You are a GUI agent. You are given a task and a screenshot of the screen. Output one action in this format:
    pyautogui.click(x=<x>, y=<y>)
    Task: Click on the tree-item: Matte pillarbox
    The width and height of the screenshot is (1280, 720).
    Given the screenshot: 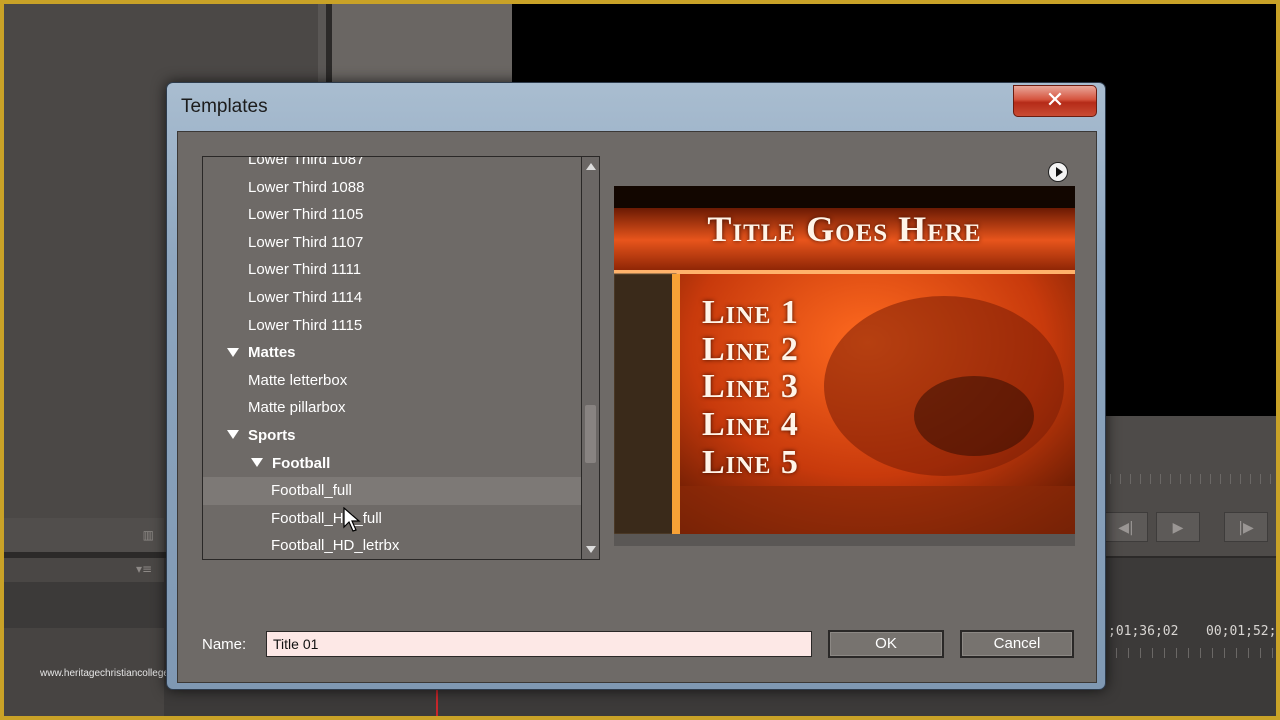 What is the action you would take?
    pyautogui.click(x=392, y=408)
    